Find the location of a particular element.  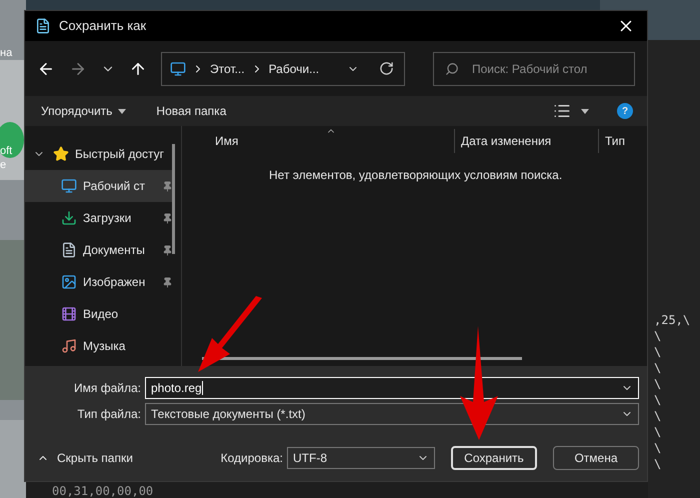

notepad-icon is located at coordinates (43, 26).